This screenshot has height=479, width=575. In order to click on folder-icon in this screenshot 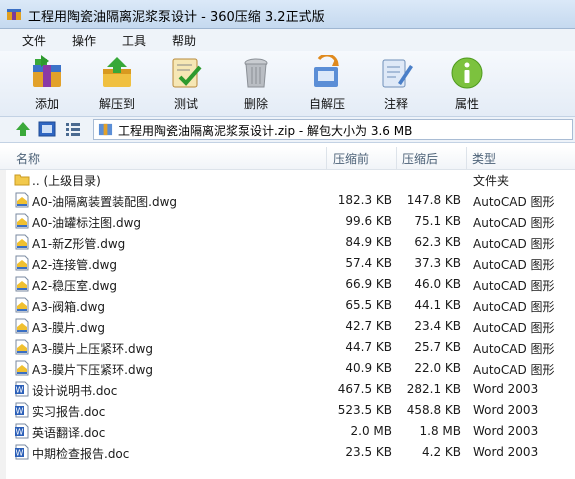, I will do `click(22, 179)`.